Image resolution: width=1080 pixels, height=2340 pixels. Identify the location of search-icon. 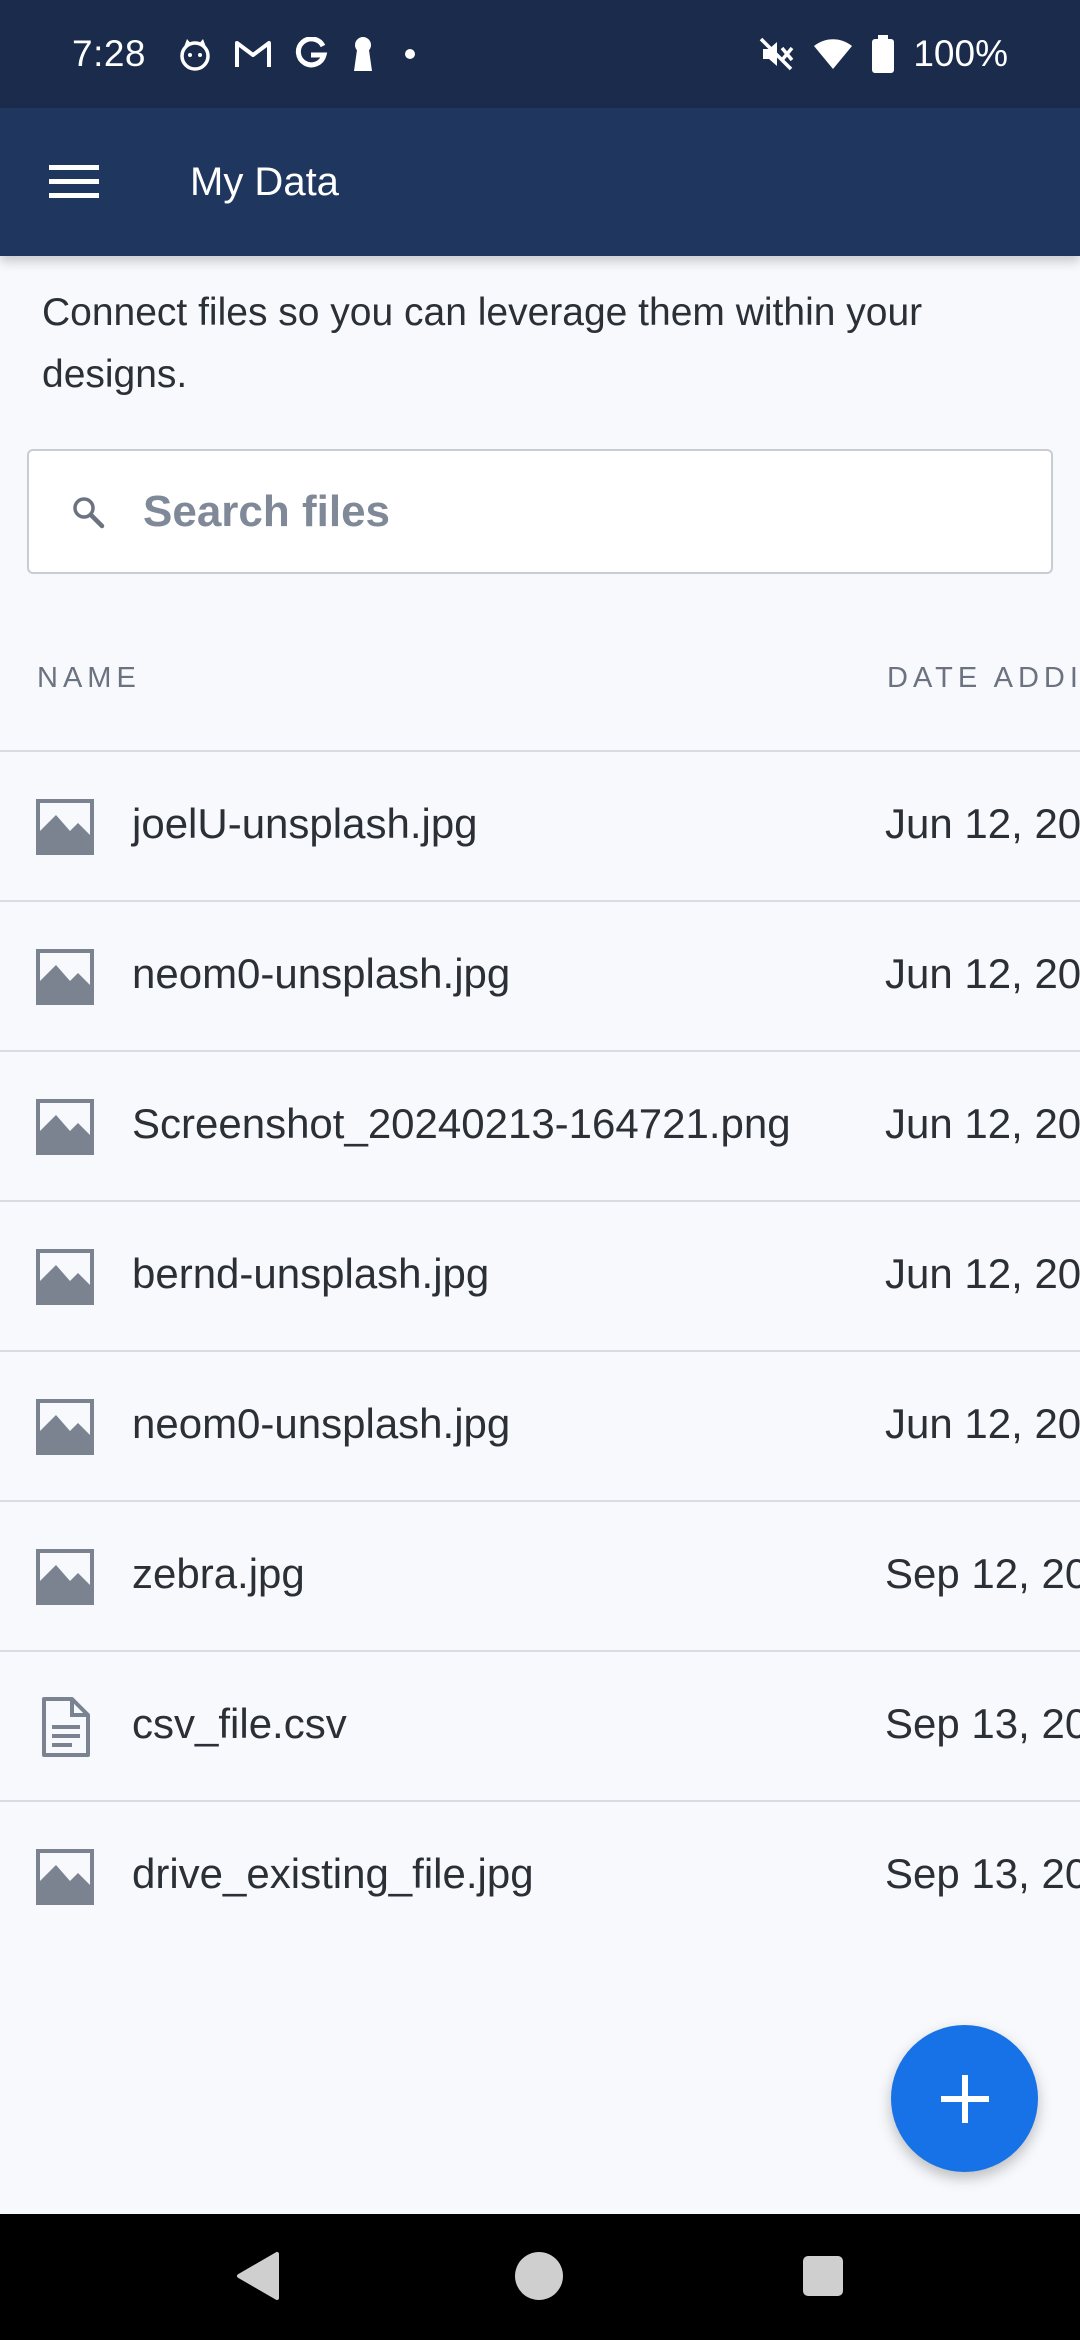
(88, 512).